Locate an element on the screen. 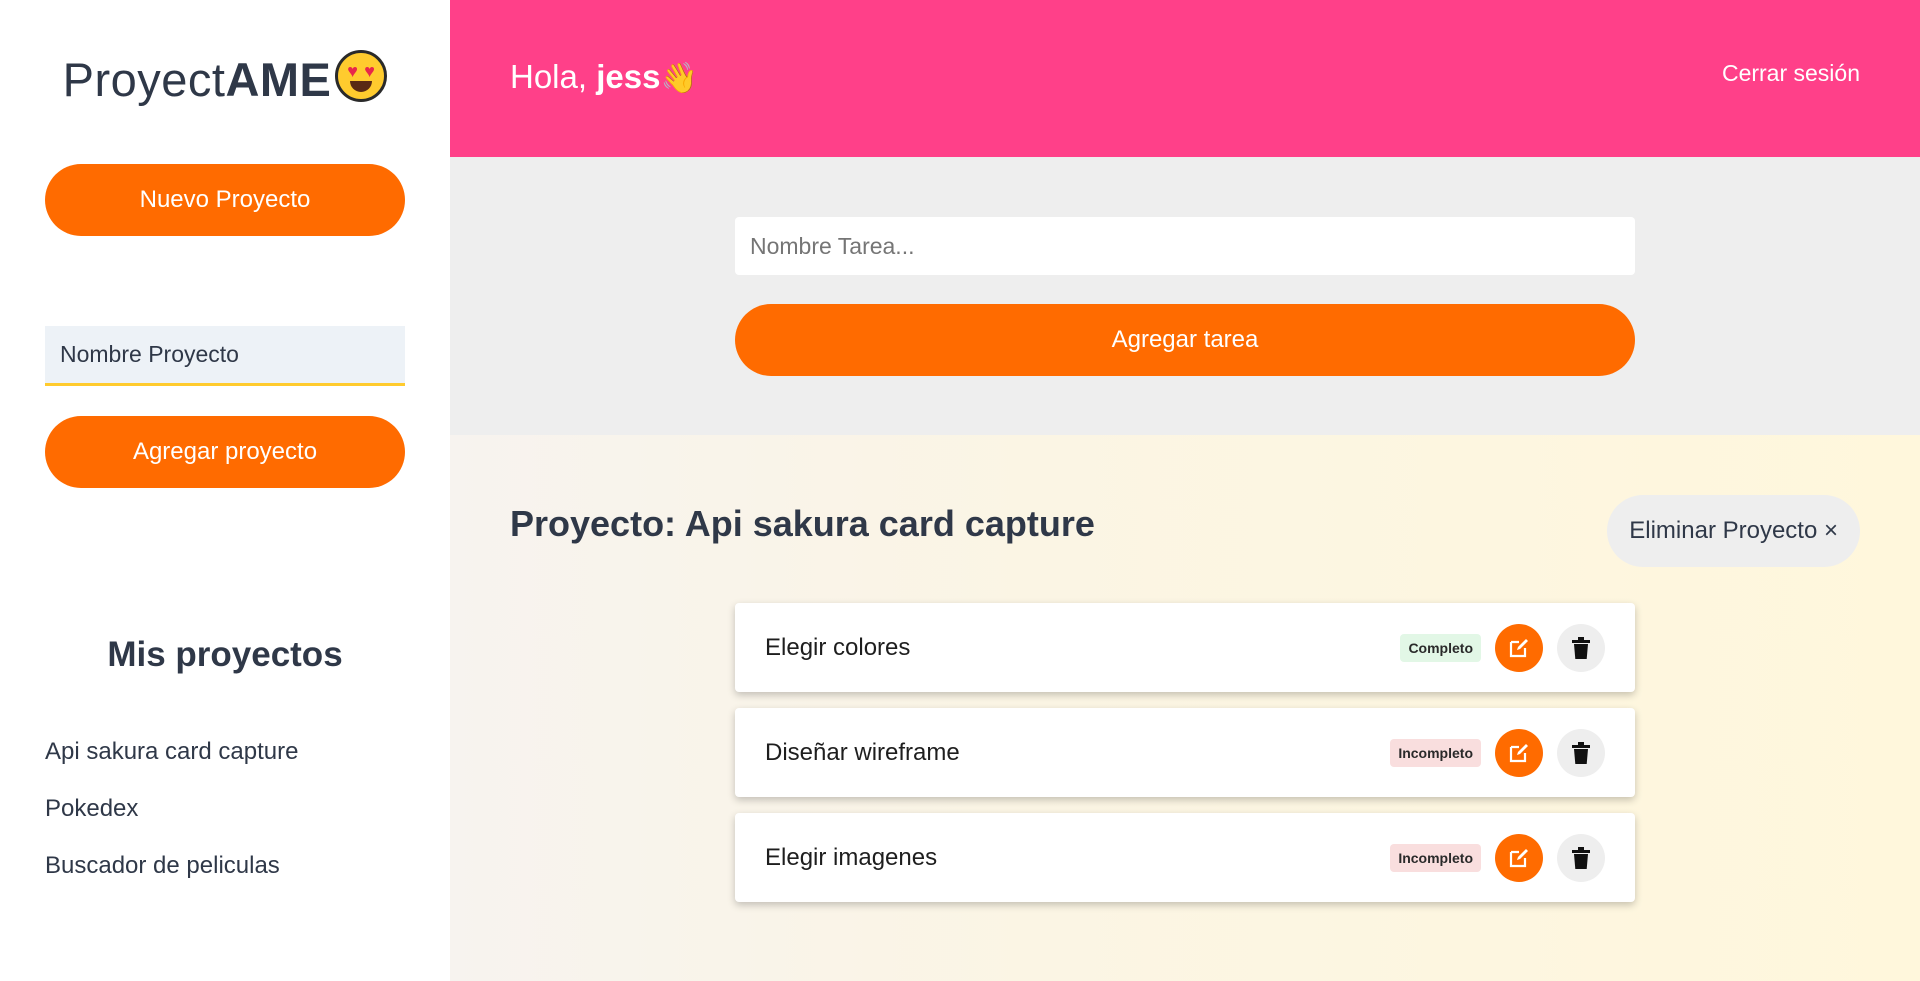 The width and height of the screenshot is (1920, 981). top-bar: Hola, jess👋 Cerrar sesión is located at coordinates (1185, 78).